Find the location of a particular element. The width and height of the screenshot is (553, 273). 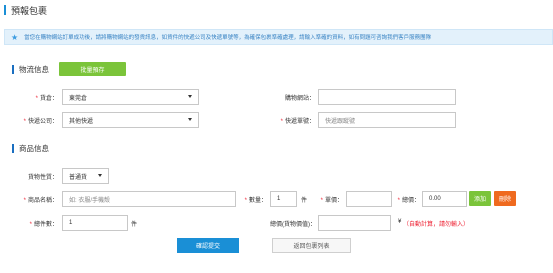

currency-symbol: ¥ is located at coordinates (400, 222).